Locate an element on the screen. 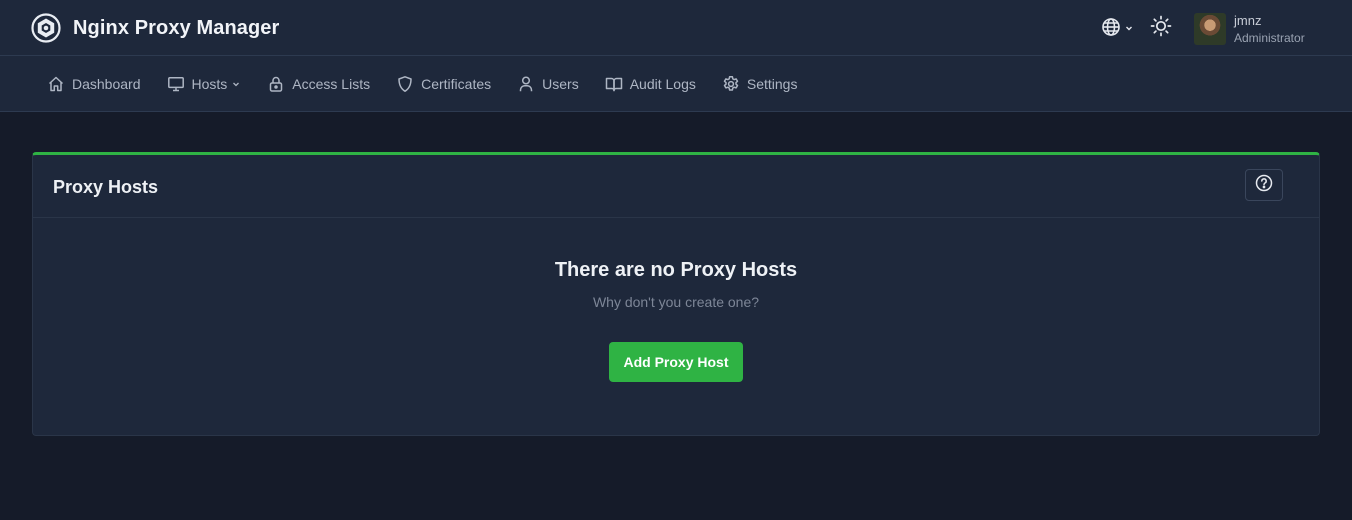 The height and width of the screenshot is (520, 1352). nav-item-audit-logs: Audit Logs is located at coordinates (650, 84).